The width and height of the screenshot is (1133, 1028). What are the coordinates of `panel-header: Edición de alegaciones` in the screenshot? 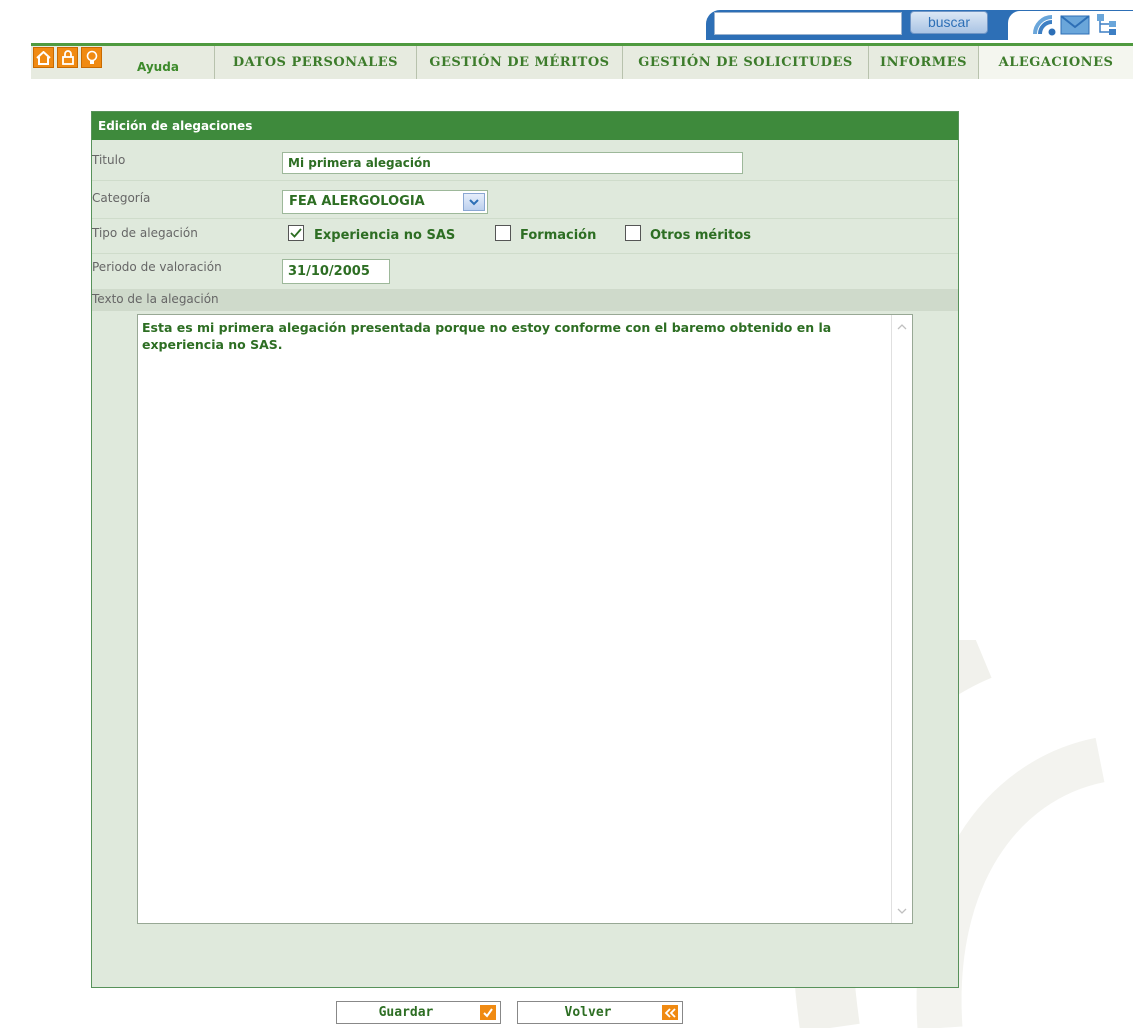 It's located at (525, 126).